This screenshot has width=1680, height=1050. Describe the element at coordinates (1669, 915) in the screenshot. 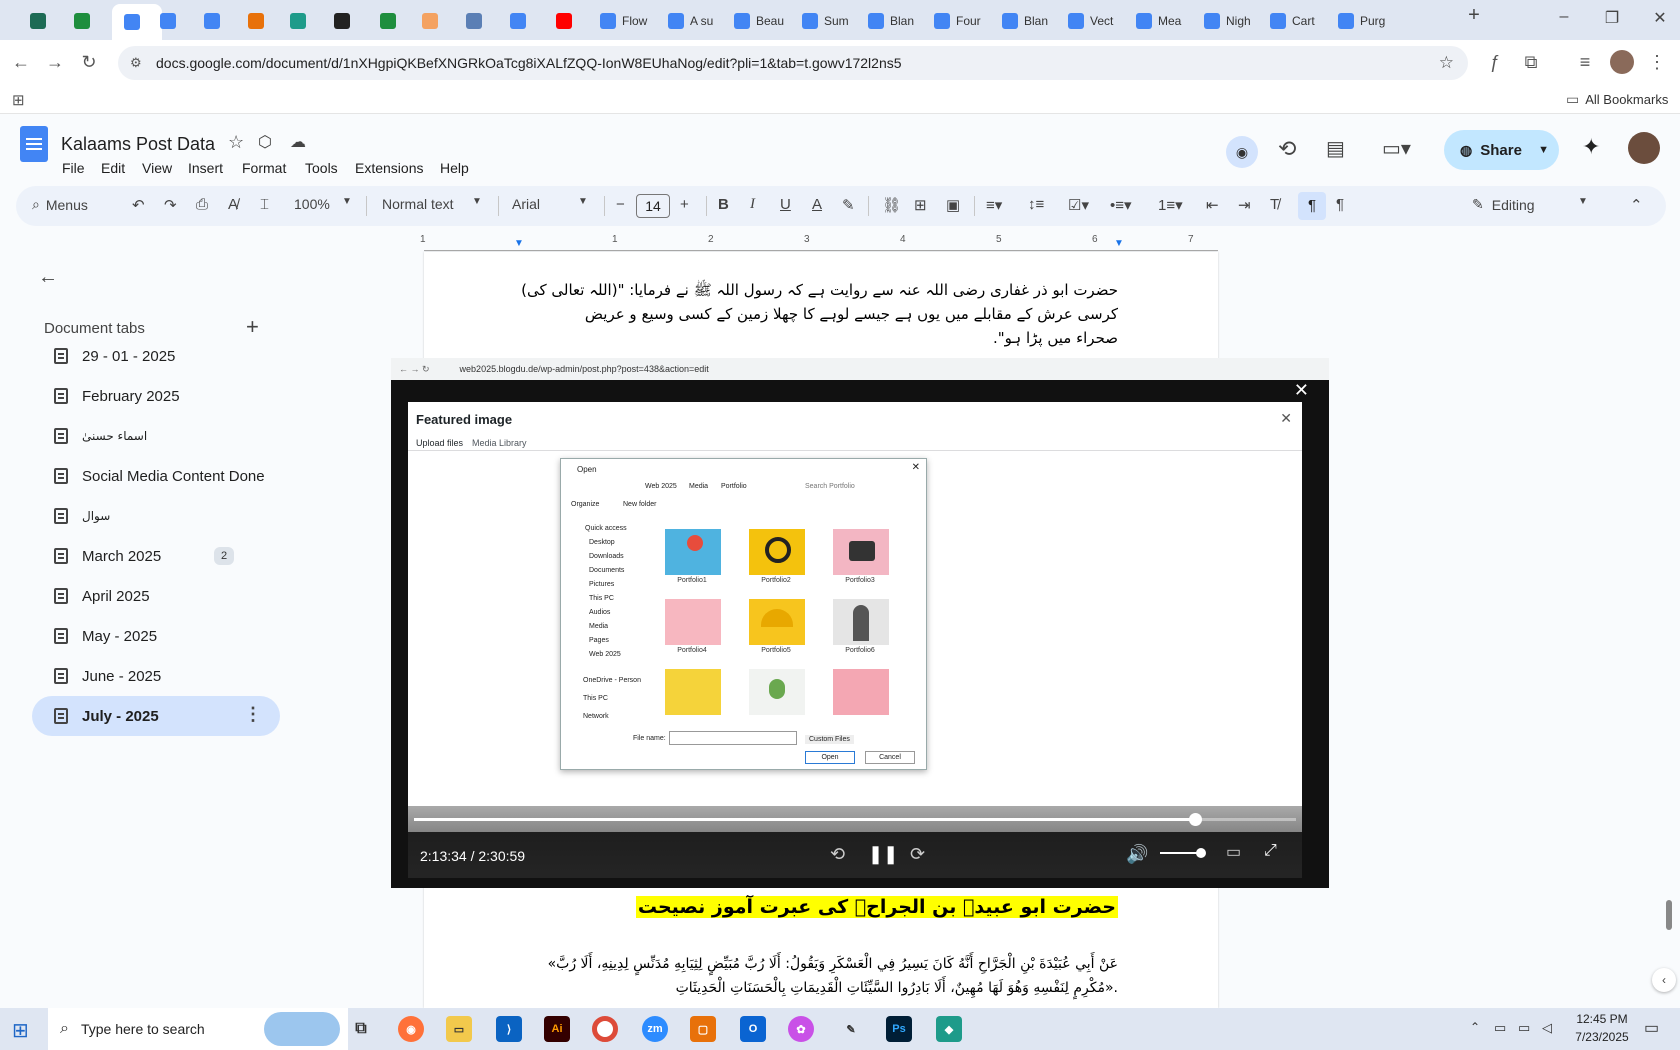

I see `scrollbar-thumb` at that location.